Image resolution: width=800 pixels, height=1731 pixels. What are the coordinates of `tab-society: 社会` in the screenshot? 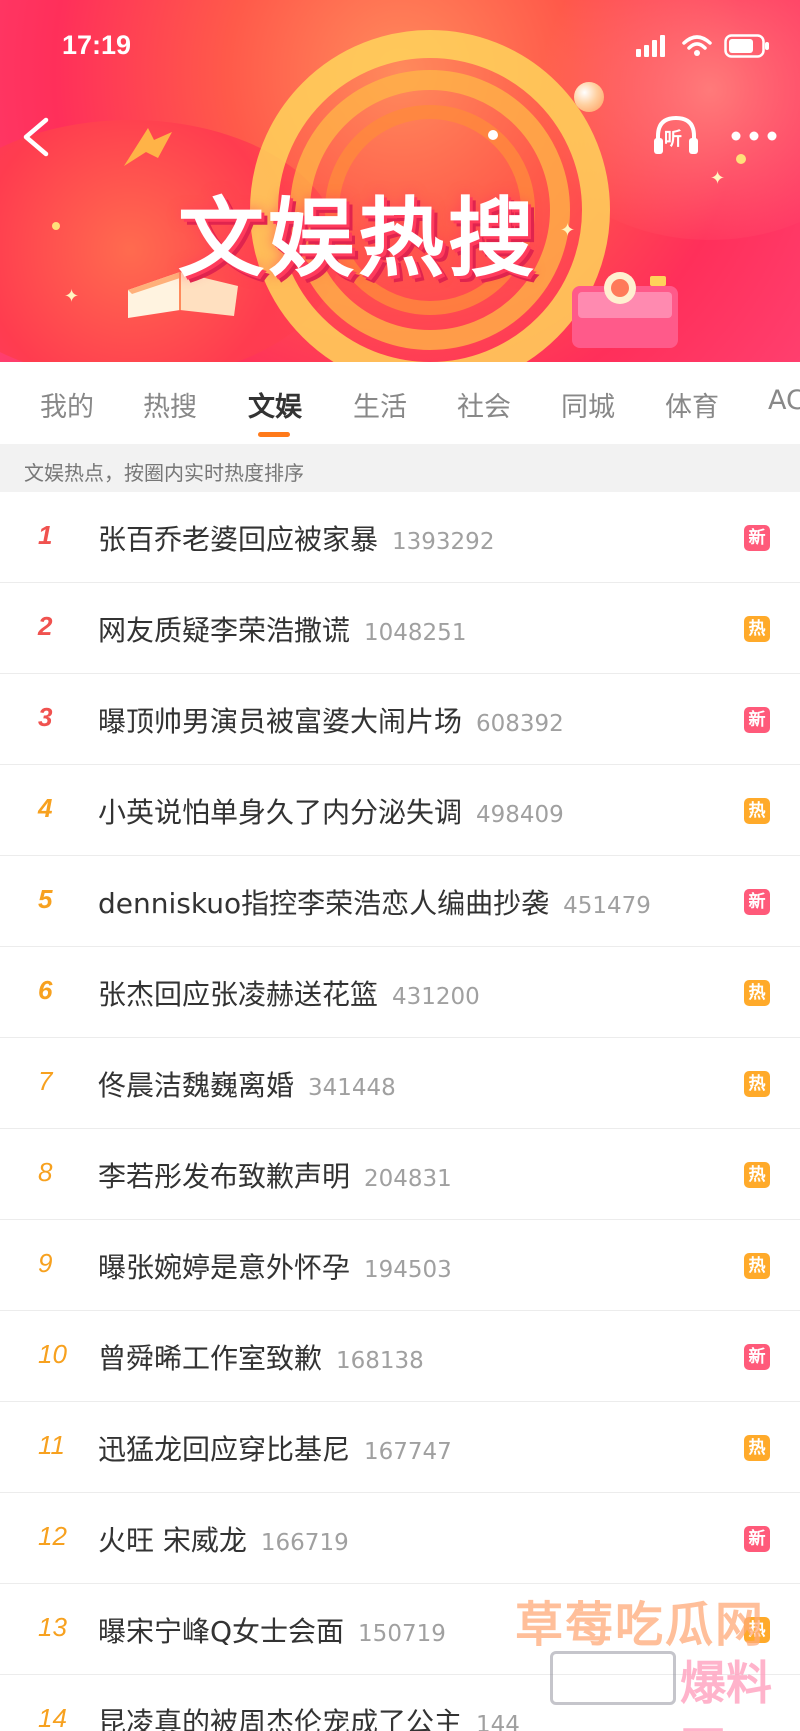 It's located at (484, 404).